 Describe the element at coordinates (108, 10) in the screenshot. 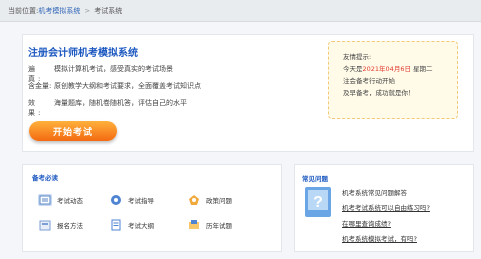

I see `breadcrumb-current: 考试系统` at that location.